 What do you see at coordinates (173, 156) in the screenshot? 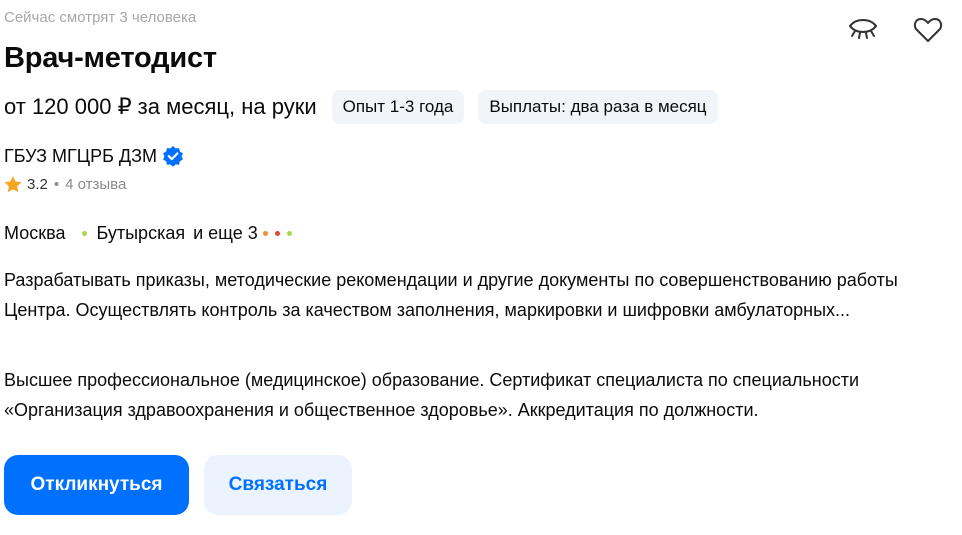
I see `verified-badge-icon` at bounding box center [173, 156].